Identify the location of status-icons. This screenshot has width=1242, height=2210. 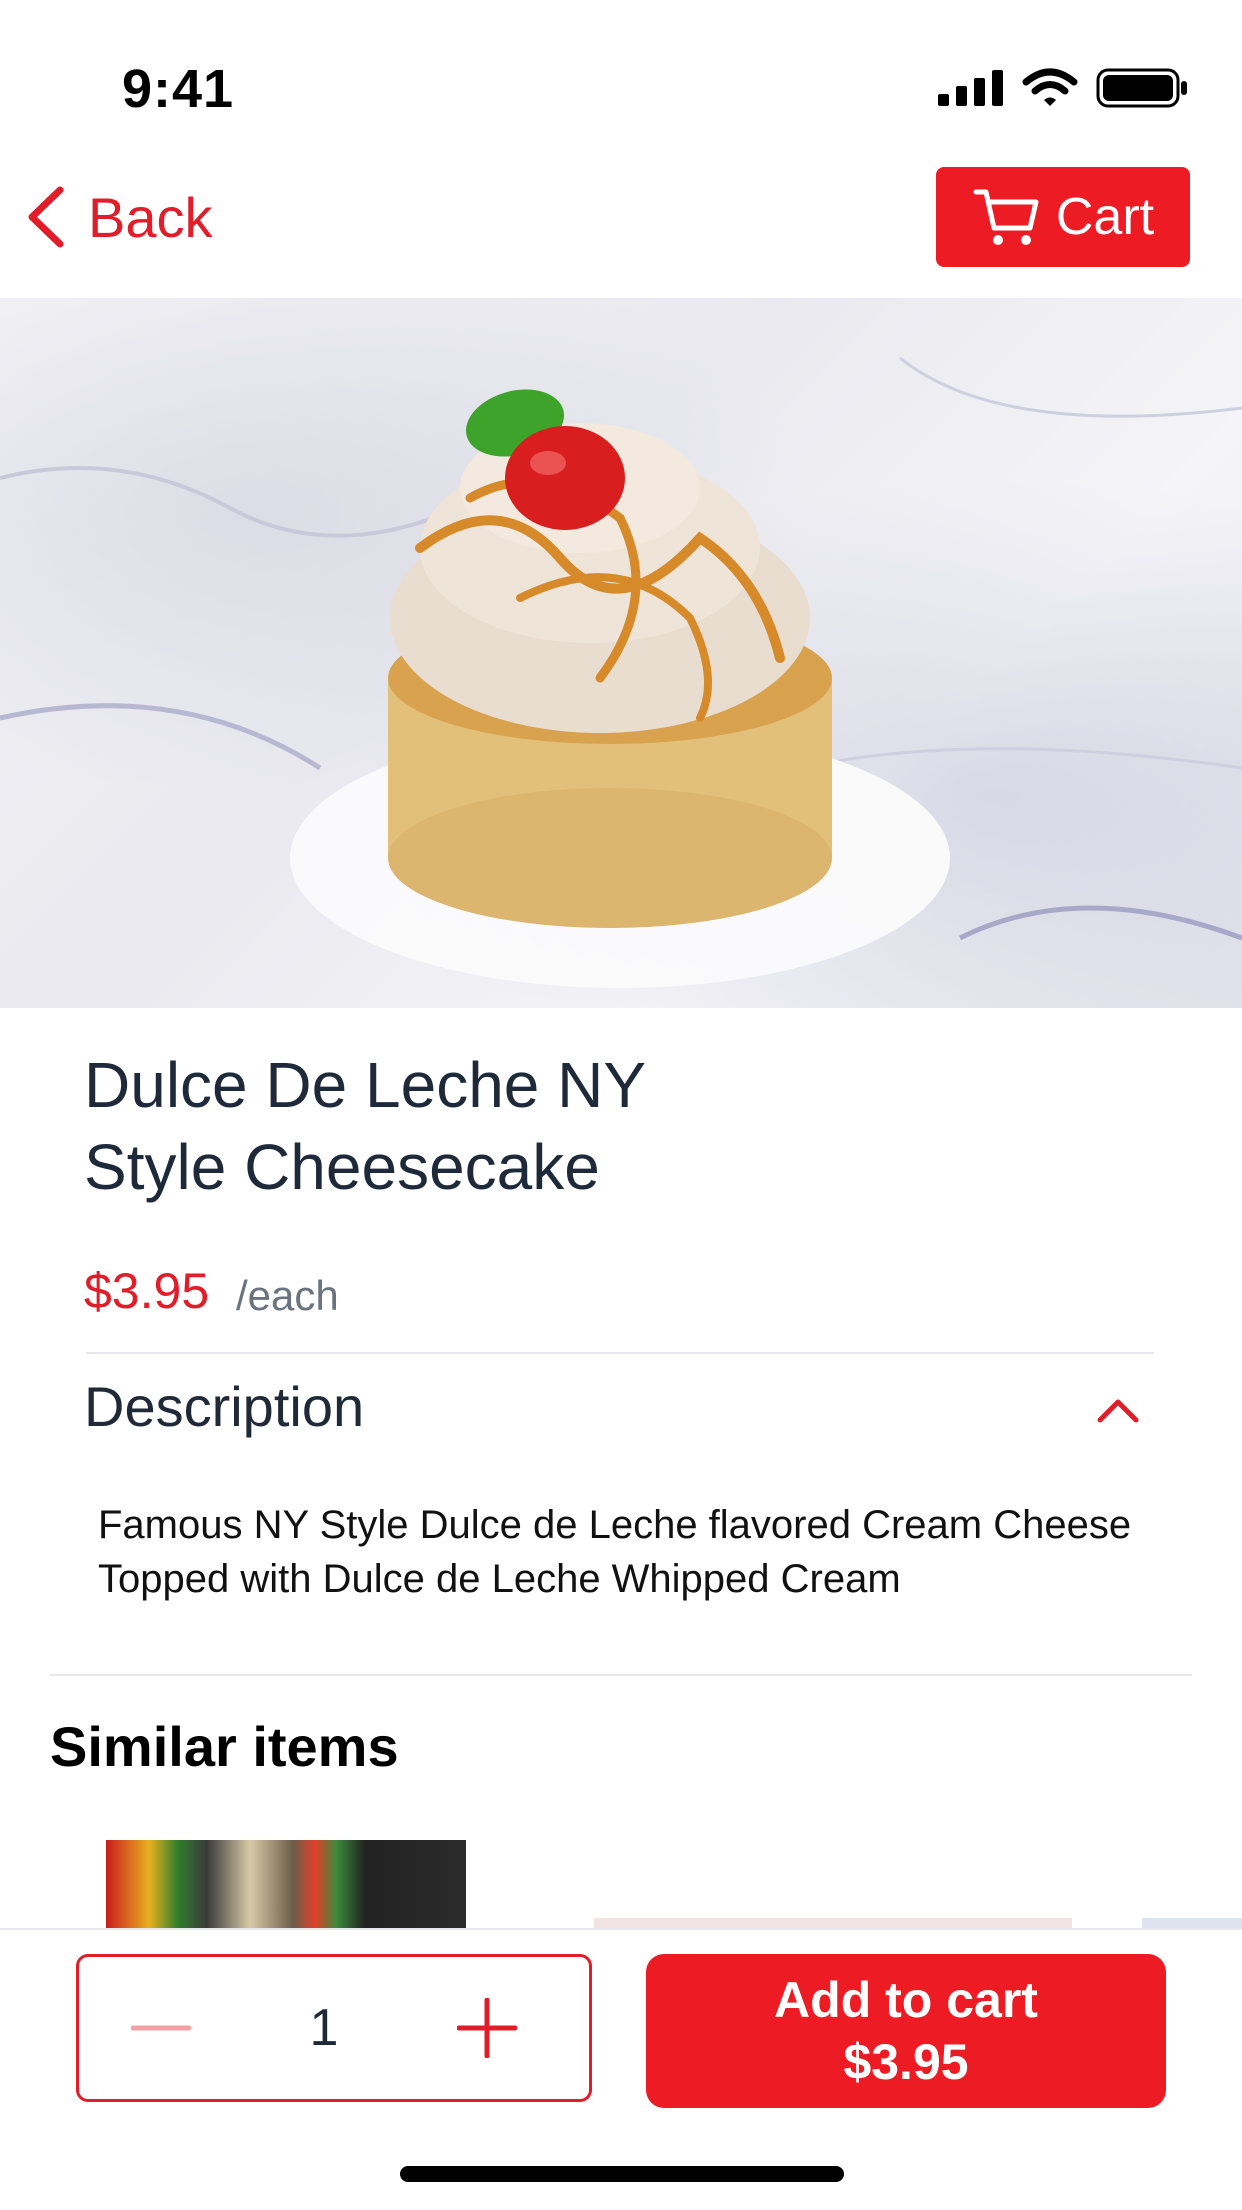
(1063, 88).